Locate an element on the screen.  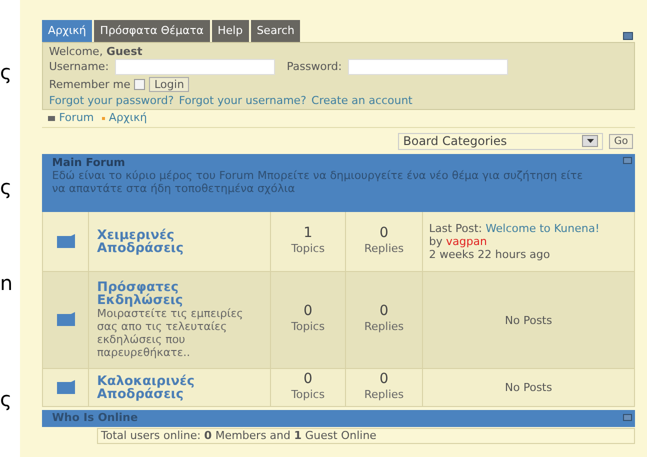
tab: Help is located at coordinates (230, 31).